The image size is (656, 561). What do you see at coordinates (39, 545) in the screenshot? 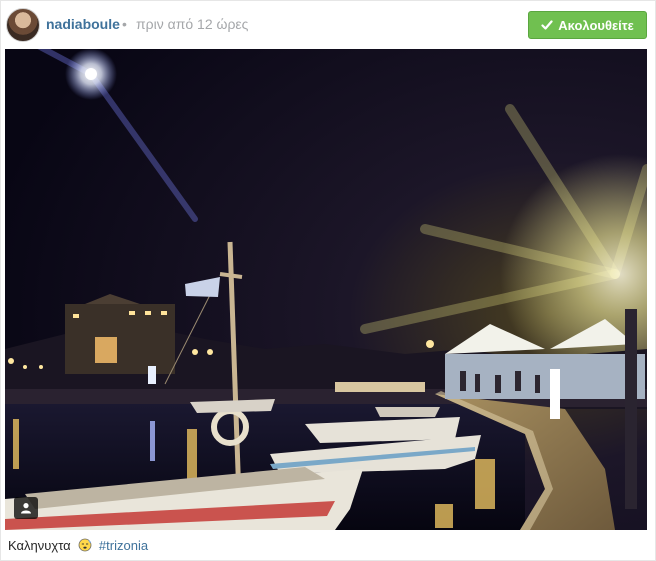
I see `caption-text: Καληνυχτα` at bounding box center [39, 545].